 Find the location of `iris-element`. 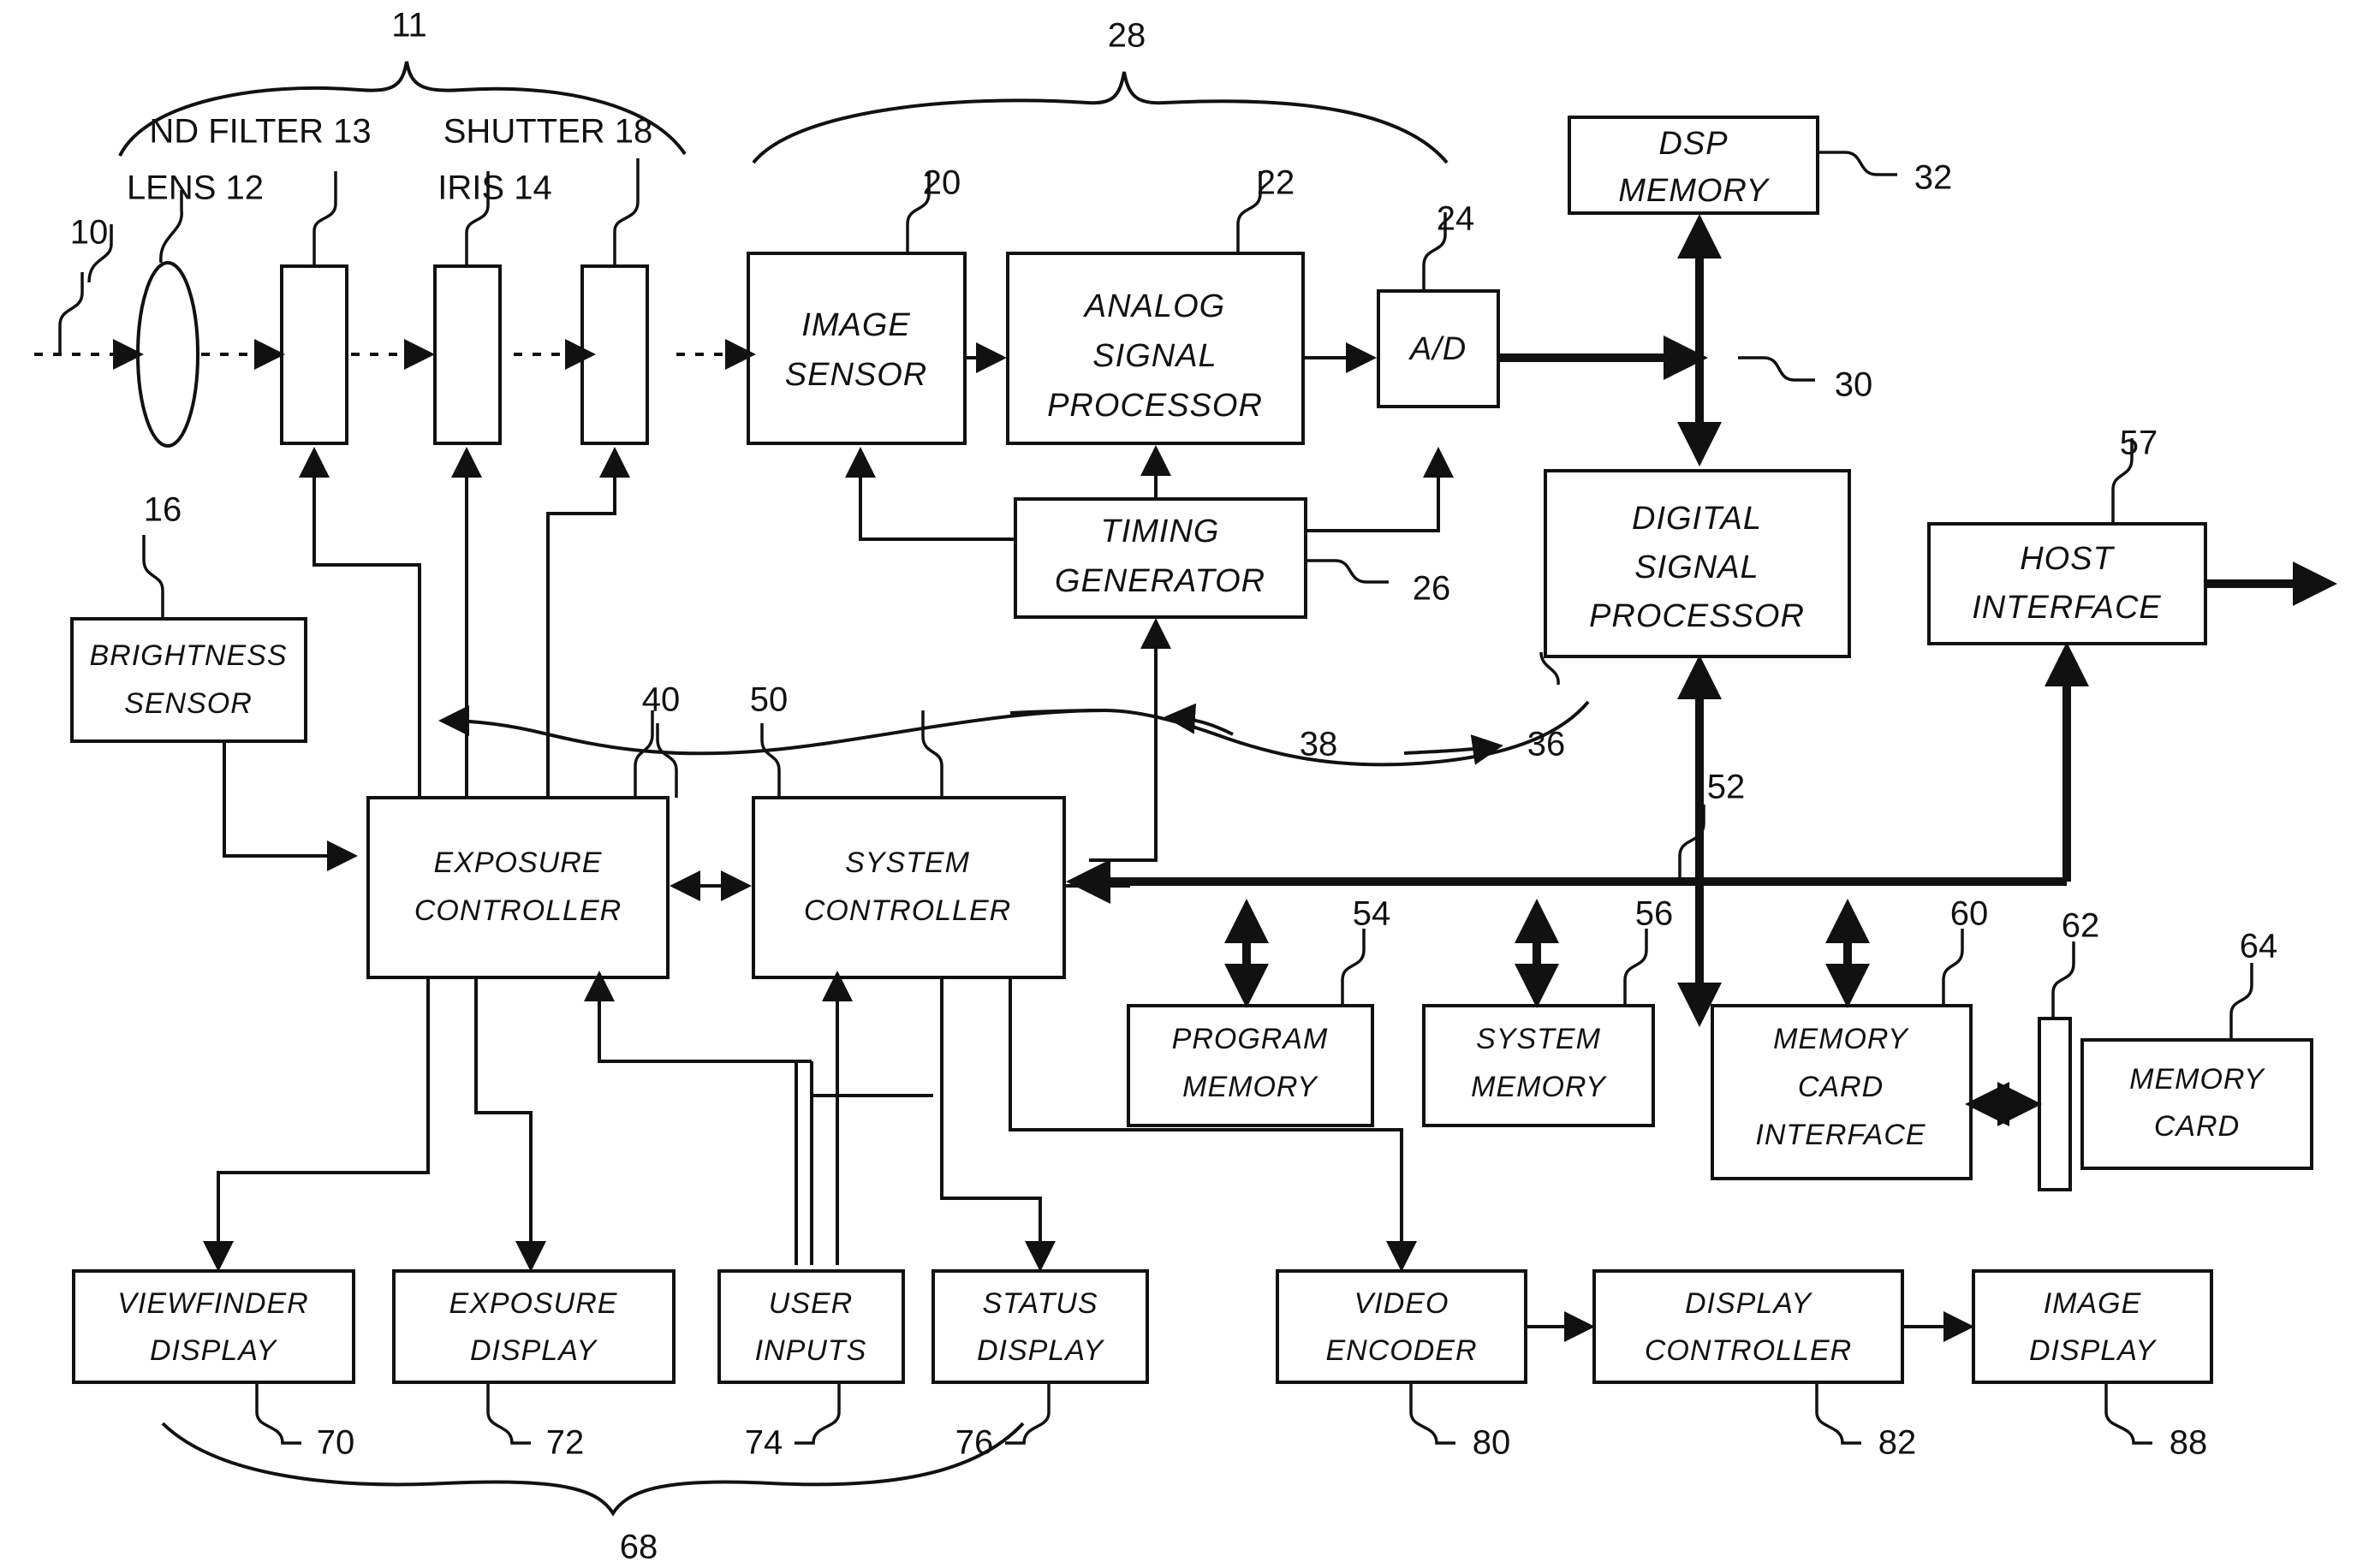

iris-element is located at coordinates (467, 354).